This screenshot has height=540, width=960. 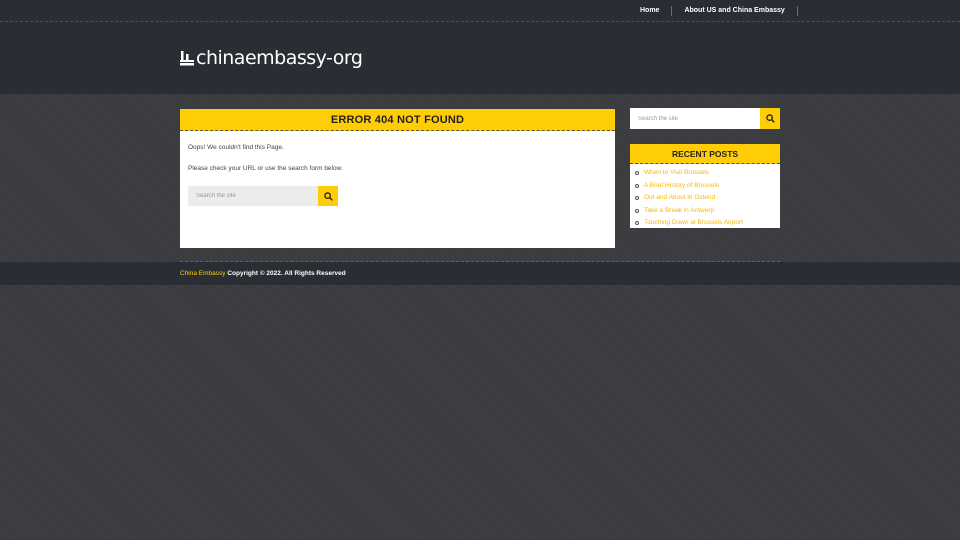 What do you see at coordinates (679, 198) in the screenshot?
I see `recent-post-link: Out and About in Ostend` at bounding box center [679, 198].